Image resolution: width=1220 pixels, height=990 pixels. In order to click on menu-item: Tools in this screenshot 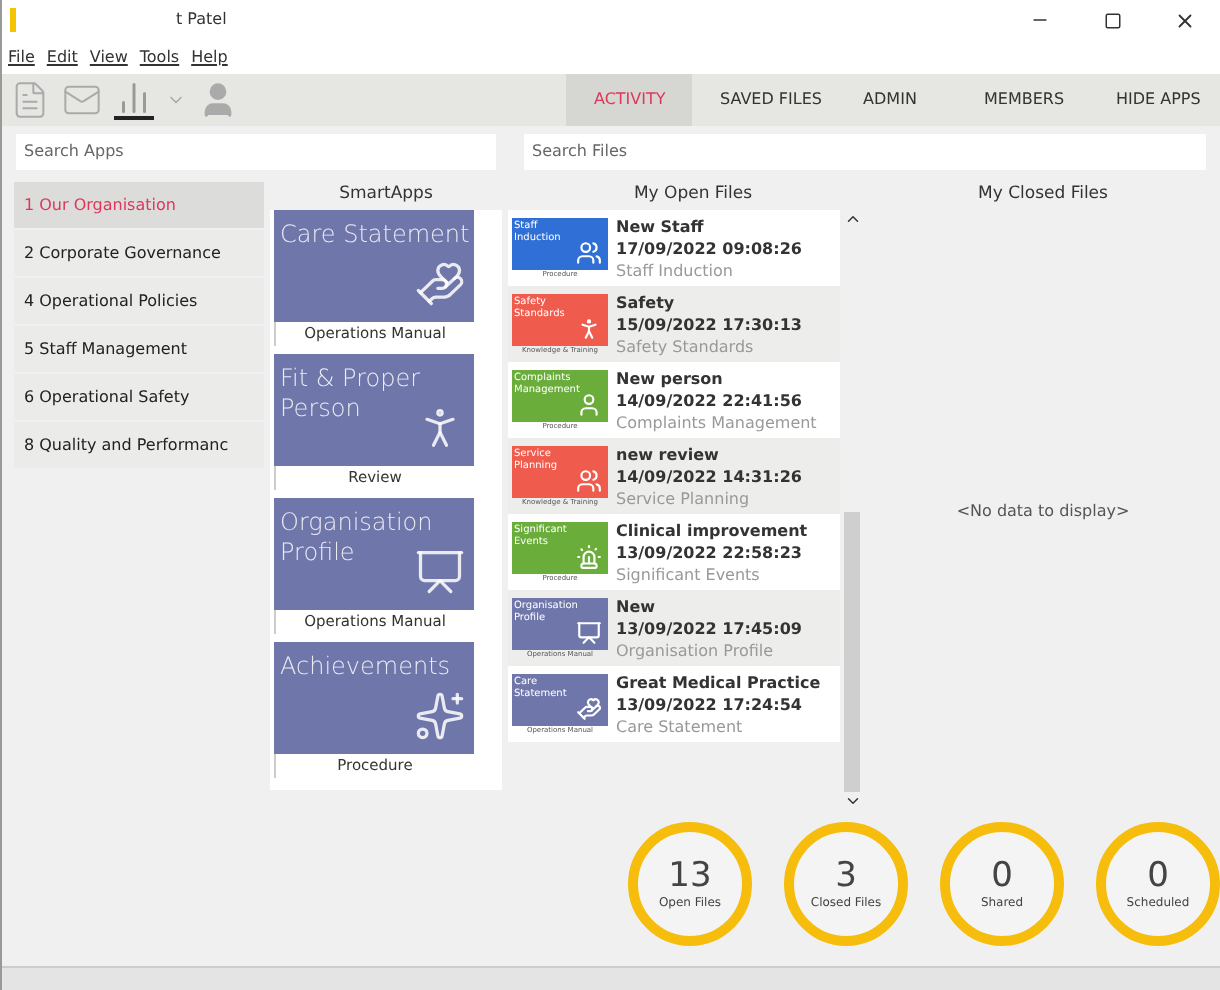, I will do `click(159, 57)`.